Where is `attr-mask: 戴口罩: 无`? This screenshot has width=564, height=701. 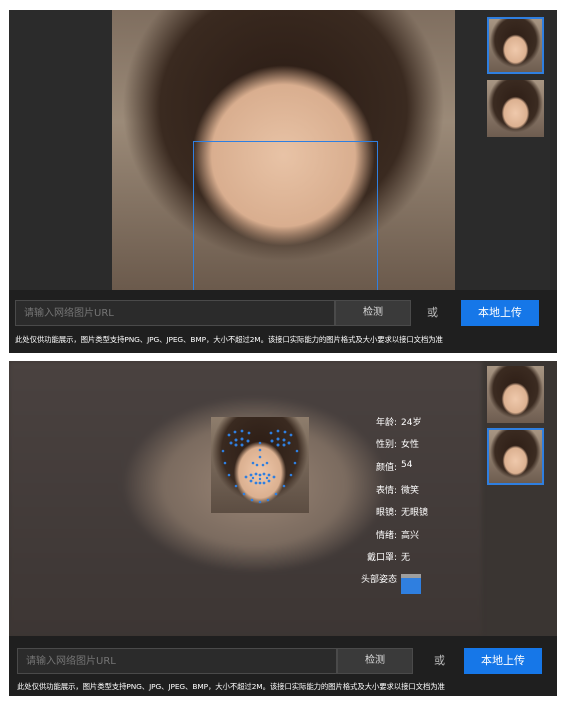
attr-mask: 戴口罩: 无 is located at coordinates (419, 558).